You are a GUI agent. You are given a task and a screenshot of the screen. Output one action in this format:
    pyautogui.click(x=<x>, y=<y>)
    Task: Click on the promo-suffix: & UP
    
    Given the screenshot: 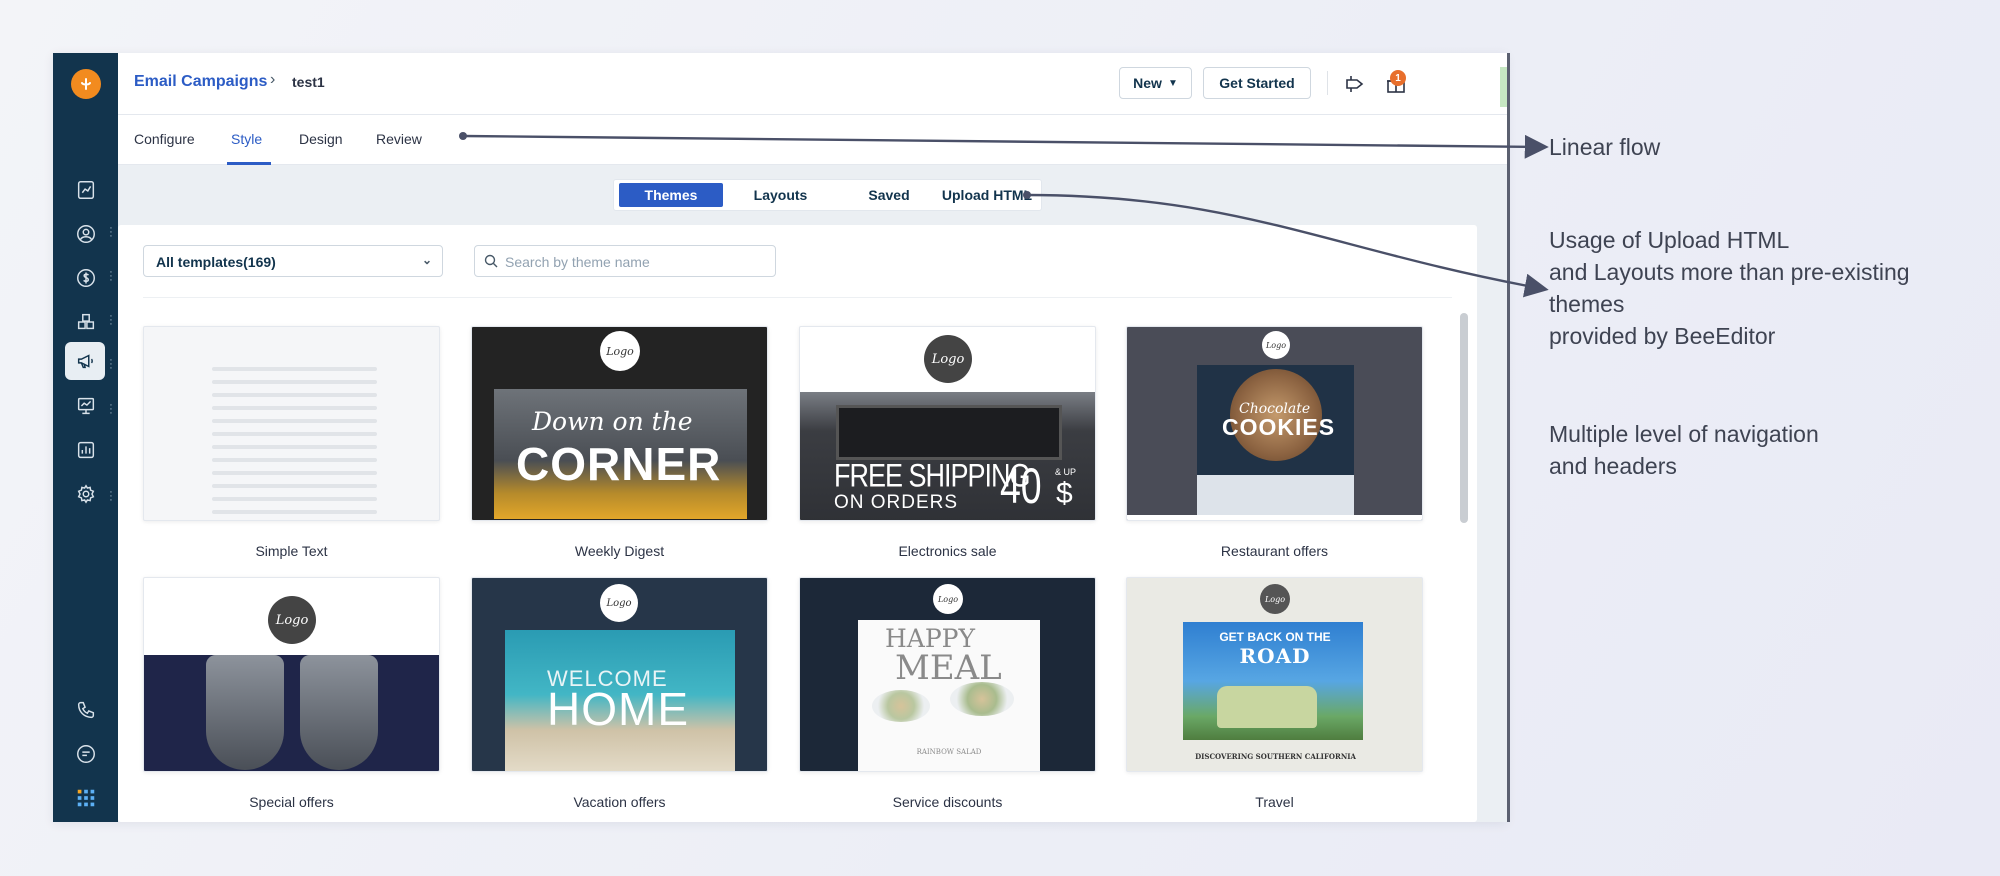 What is the action you would take?
    pyautogui.click(x=1066, y=472)
    